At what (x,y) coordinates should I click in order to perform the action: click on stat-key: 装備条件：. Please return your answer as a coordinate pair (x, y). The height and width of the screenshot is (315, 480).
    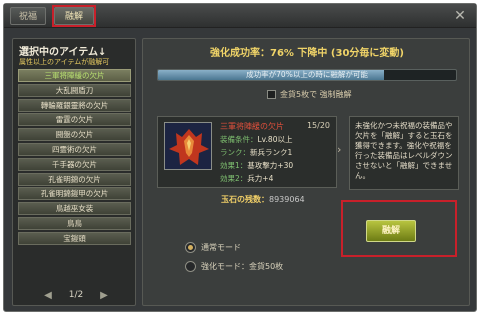
    Looking at the image, I should click on (239, 139).